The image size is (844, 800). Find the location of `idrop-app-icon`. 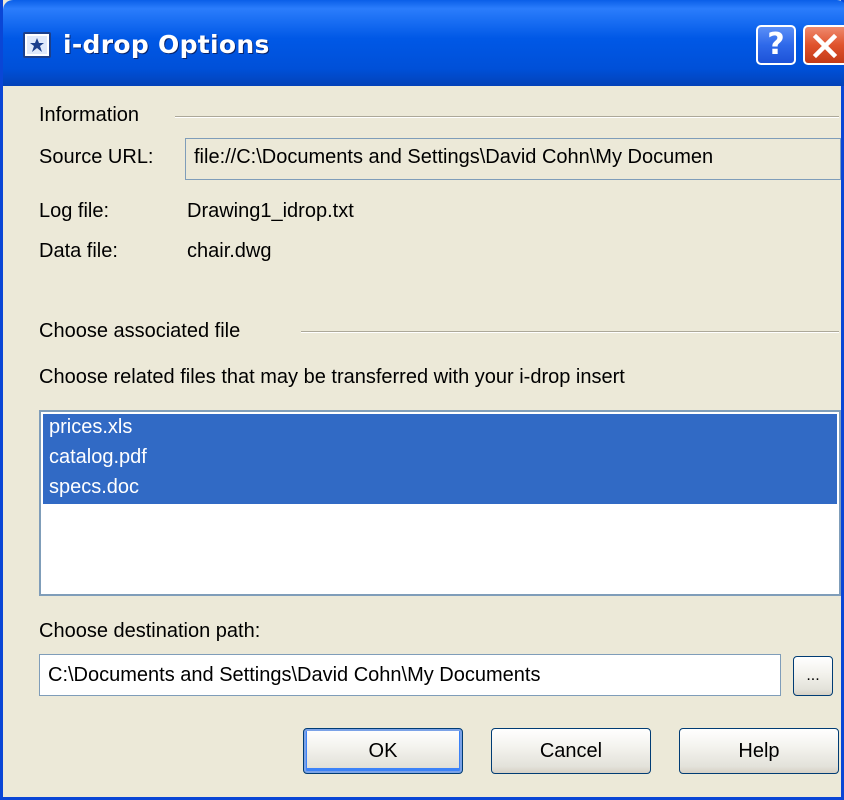

idrop-app-icon is located at coordinates (37, 45).